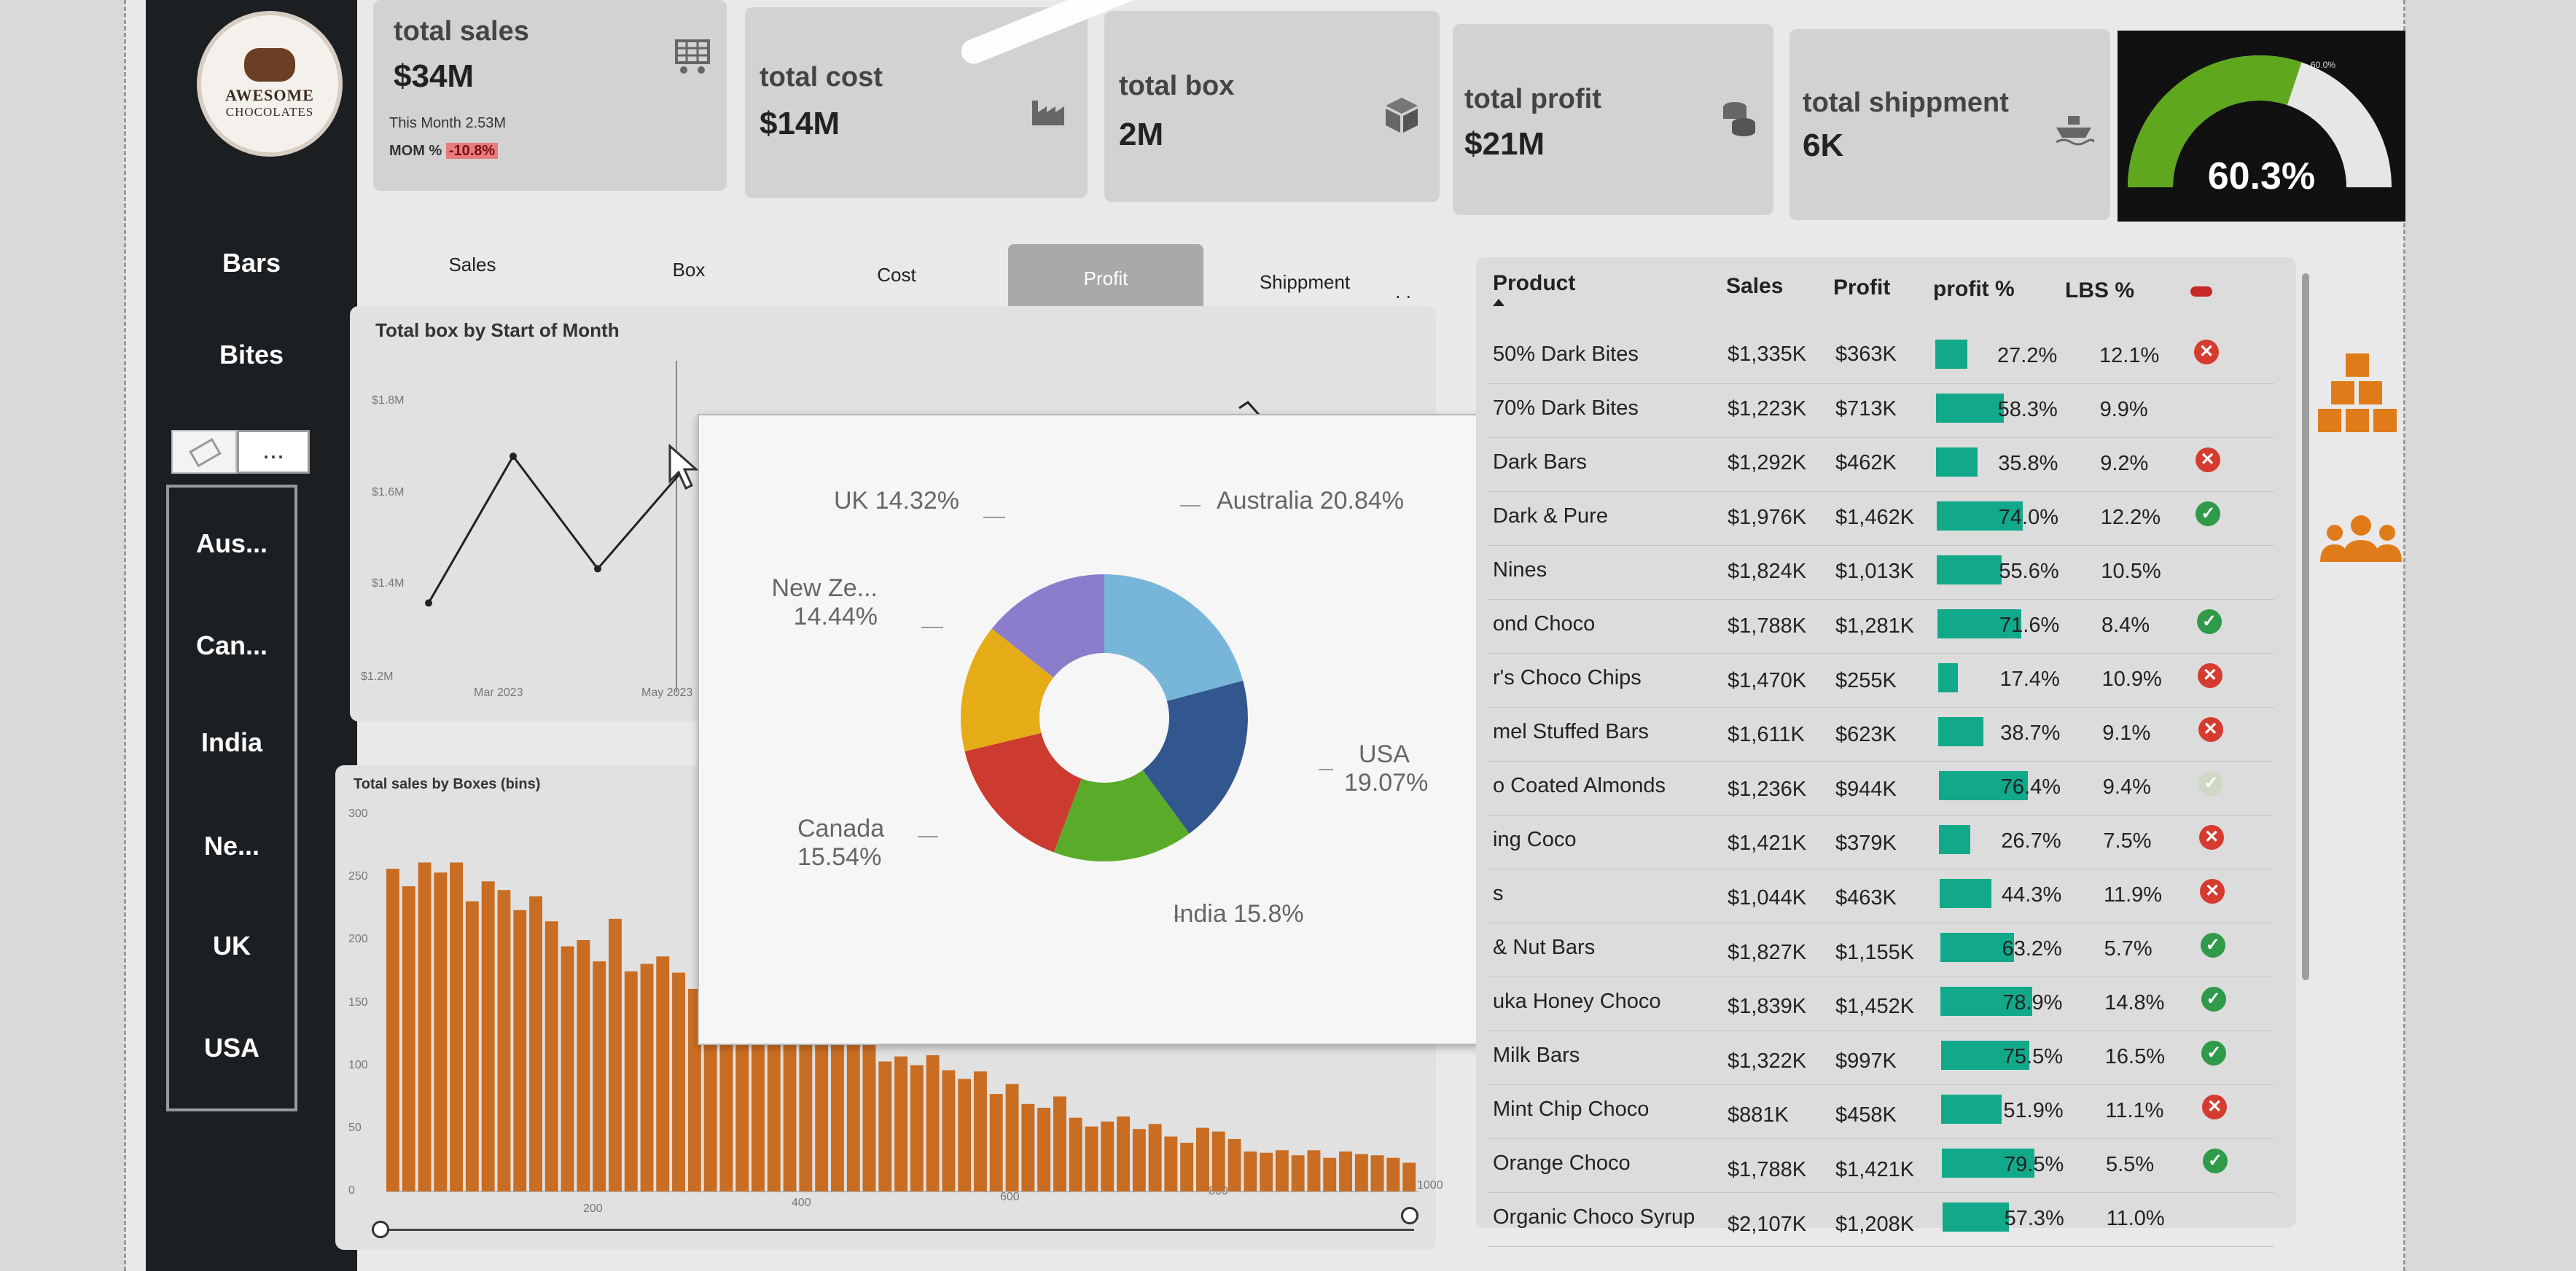 This screenshot has height=1271, width=2576. What do you see at coordinates (1875, 952) in the screenshot?
I see `cell-profit: $1,155K` at bounding box center [1875, 952].